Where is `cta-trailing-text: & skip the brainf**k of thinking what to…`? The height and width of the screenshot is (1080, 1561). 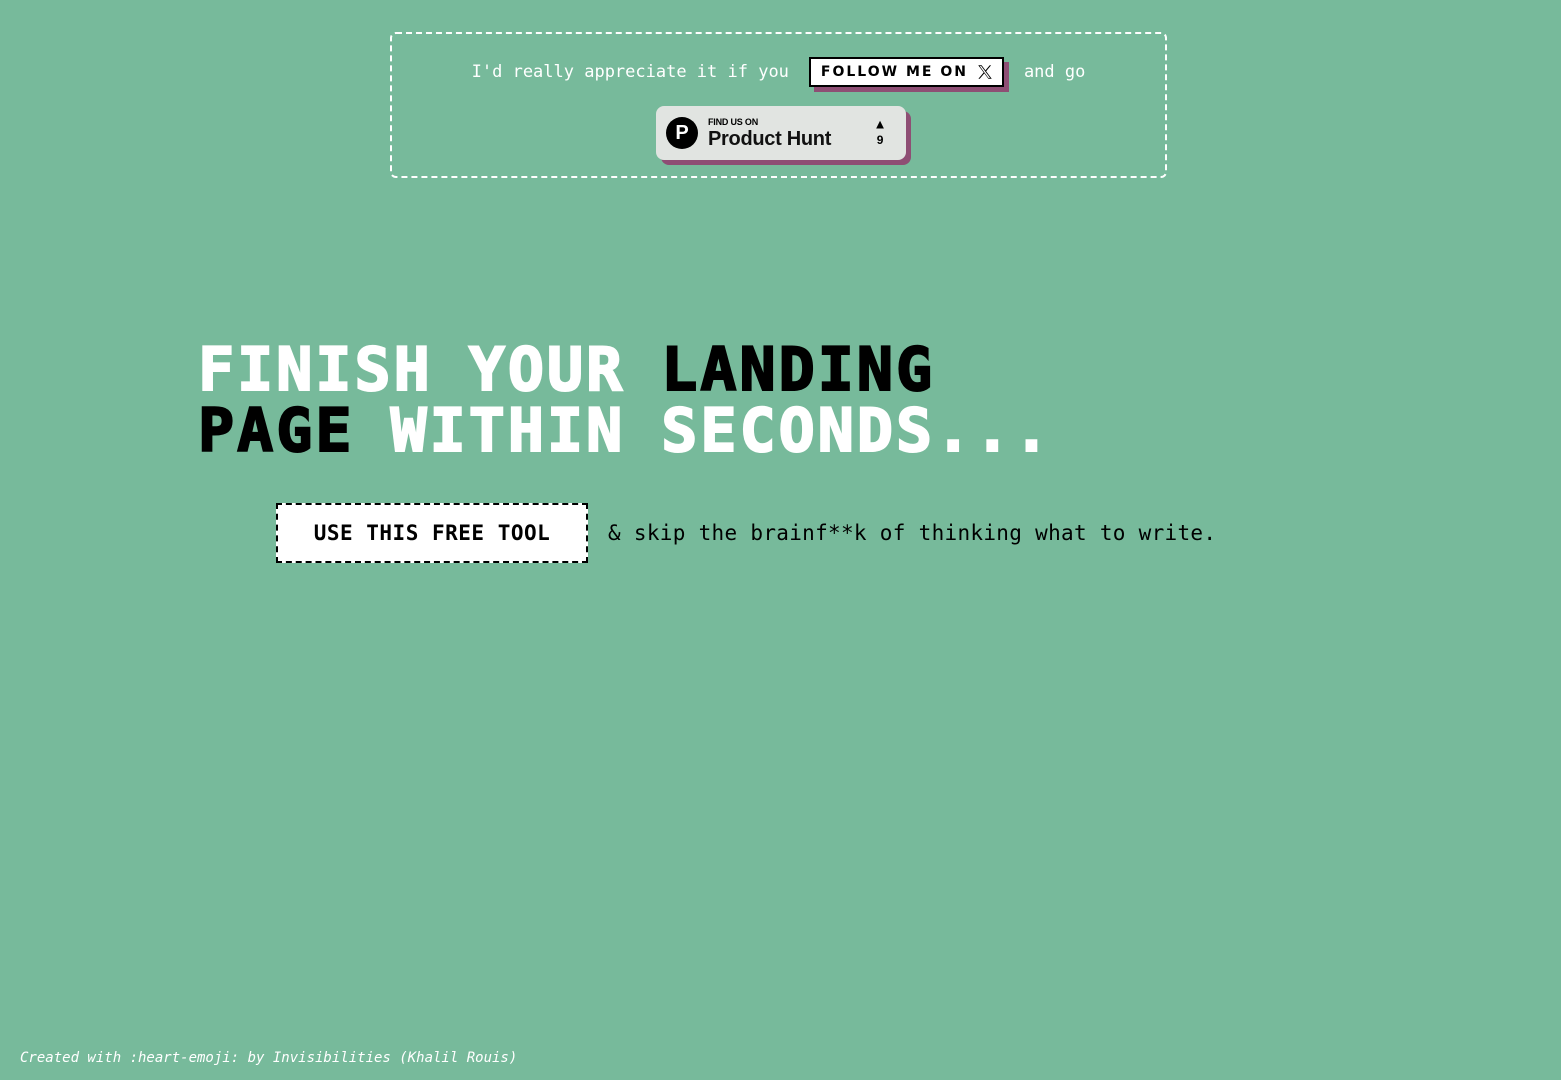
cta-trailing-text: & skip the brainf**k of thinking what to… is located at coordinates (912, 533).